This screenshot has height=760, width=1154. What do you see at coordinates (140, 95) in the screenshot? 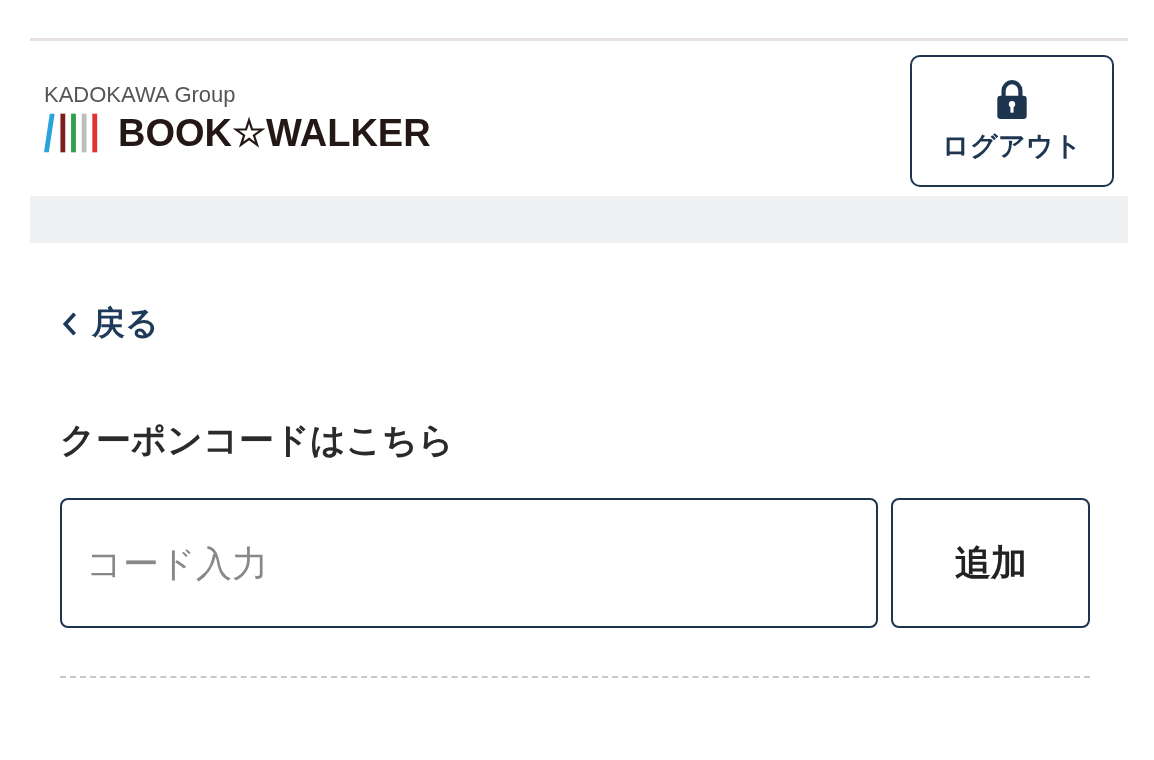
I see `group-label: KADOKAWA Group` at bounding box center [140, 95].